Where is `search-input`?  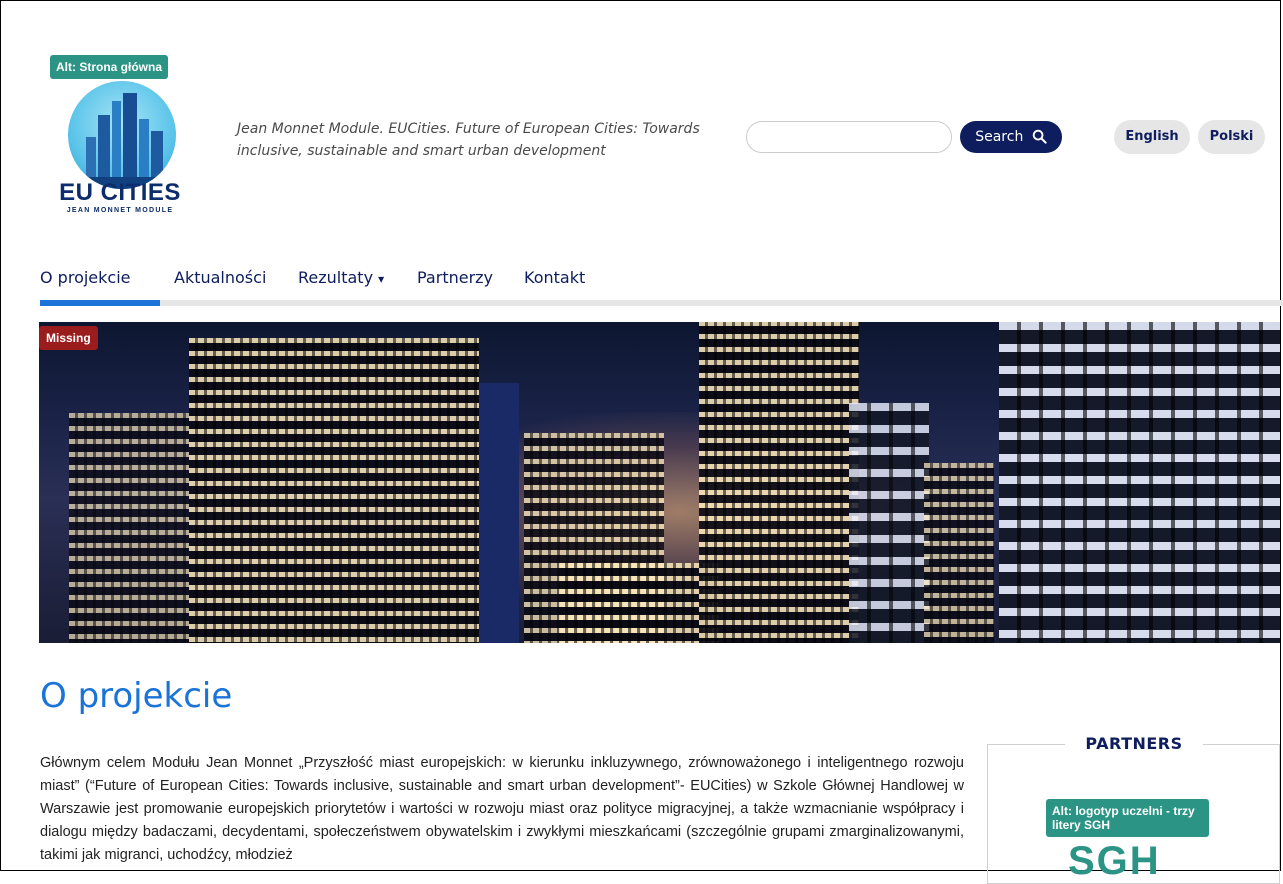 search-input is located at coordinates (849, 137).